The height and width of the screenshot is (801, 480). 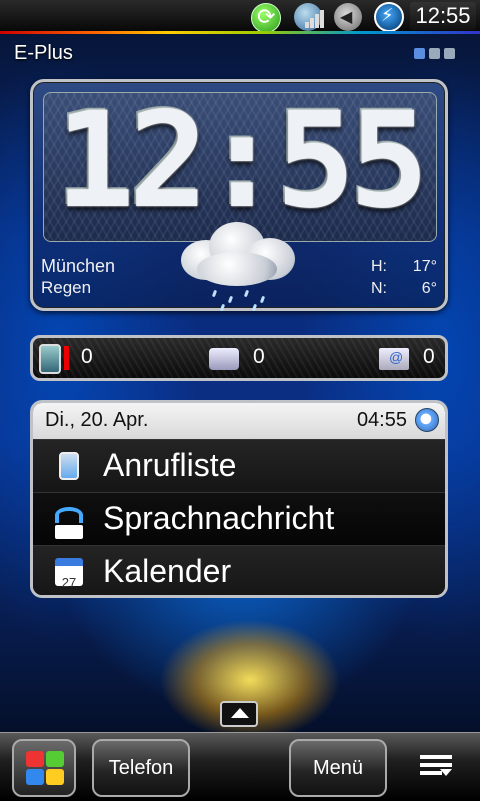 I want to click on list-item-label: Sprachnachricht, so click(x=219, y=518).